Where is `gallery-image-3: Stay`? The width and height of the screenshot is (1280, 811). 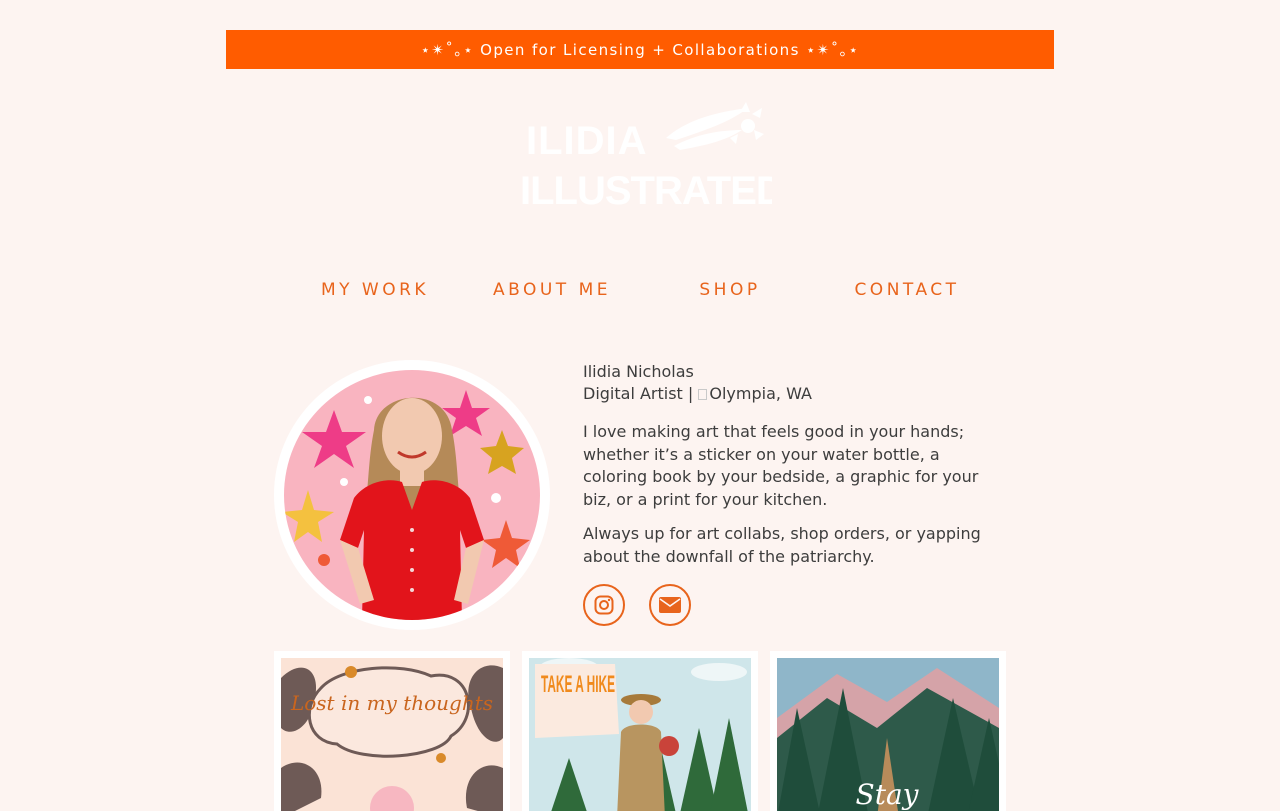 gallery-image-3: Stay is located at coordinates (888, 734).